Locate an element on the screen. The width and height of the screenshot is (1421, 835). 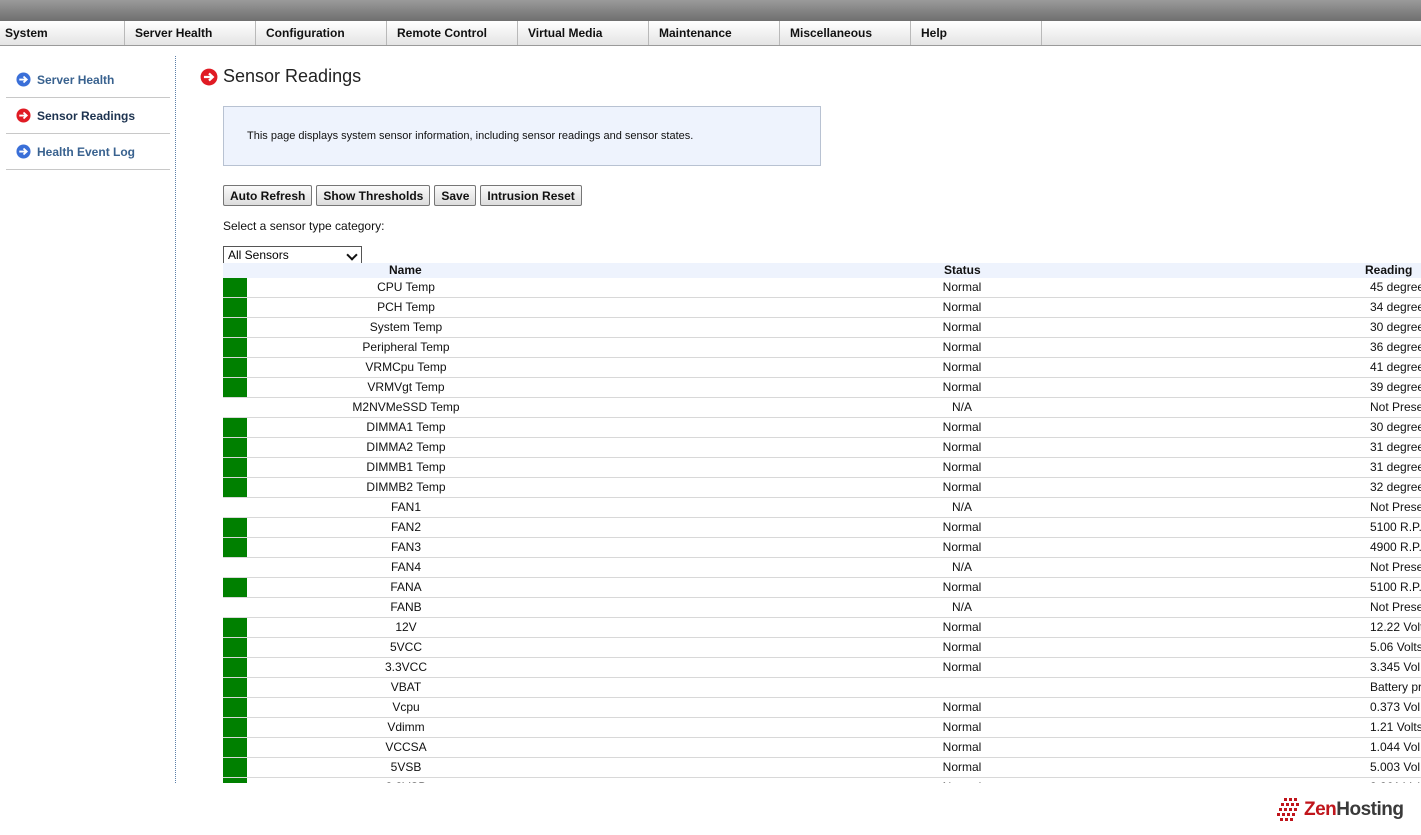
logo-mark-icon is located at coordinates (1288, 809).